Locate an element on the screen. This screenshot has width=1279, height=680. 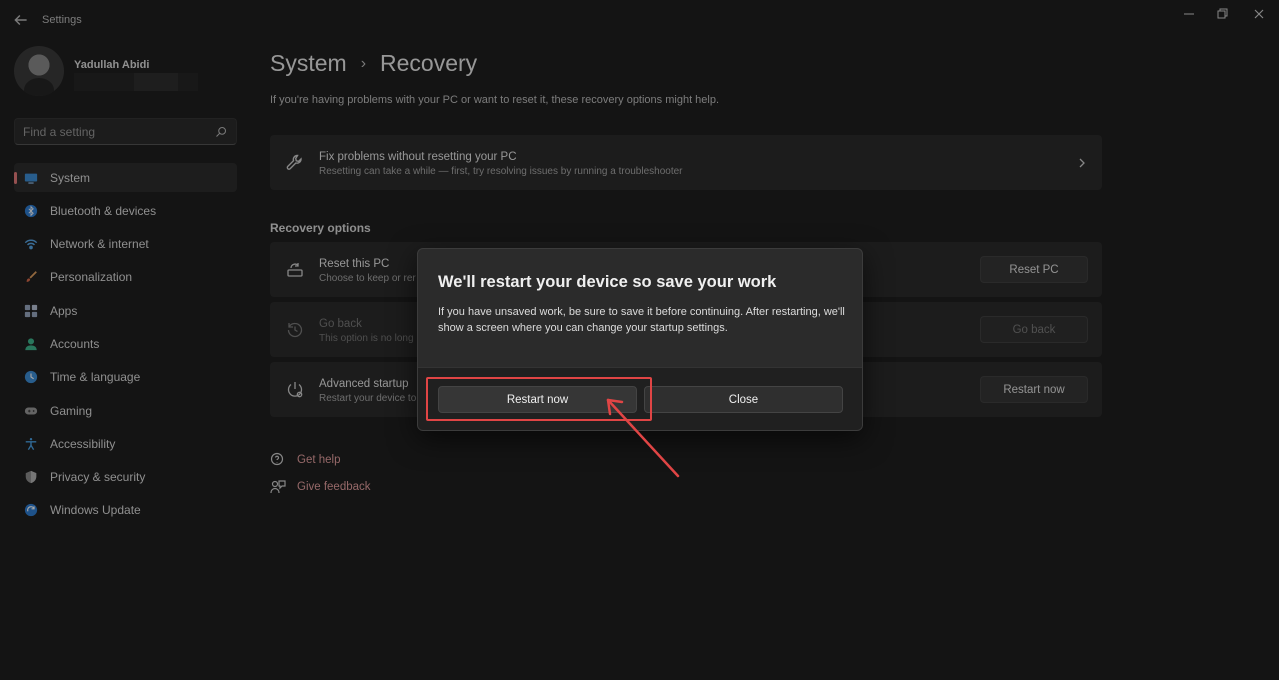
reset-card-title: Reset this PC is located at coordinates (354, 264).